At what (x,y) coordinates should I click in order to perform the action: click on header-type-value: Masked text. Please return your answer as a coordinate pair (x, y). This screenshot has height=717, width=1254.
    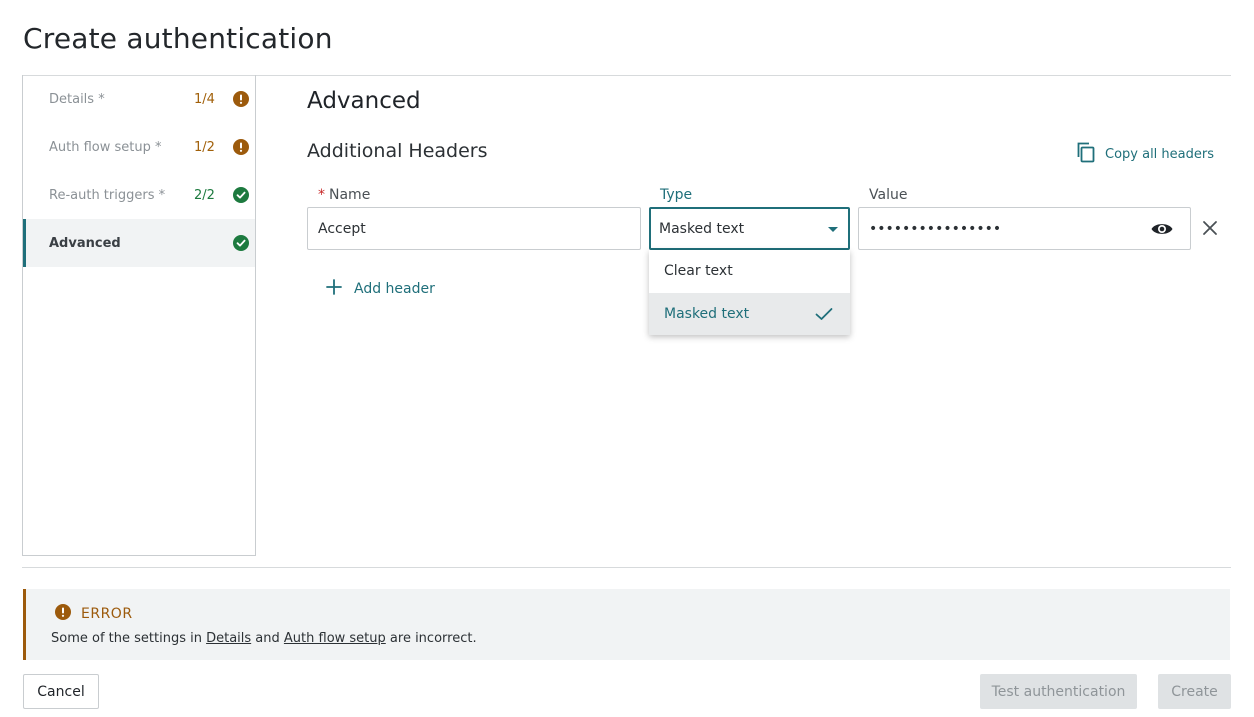
    Looking at the image, I should click on (702, 228).